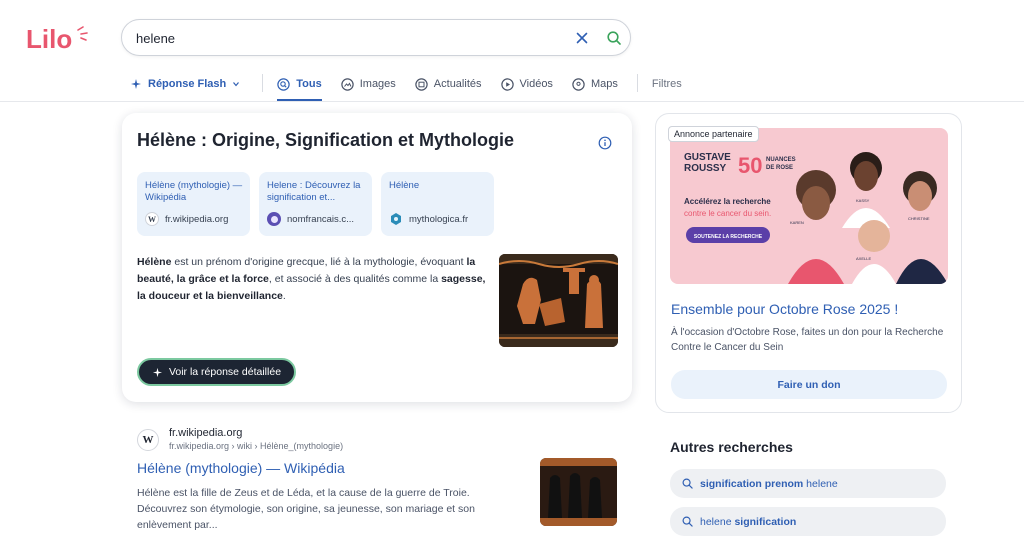 This screenshot has height=538, width=1024. I want to click on related-search-chip: signification prenom helene, so click(808, 483).